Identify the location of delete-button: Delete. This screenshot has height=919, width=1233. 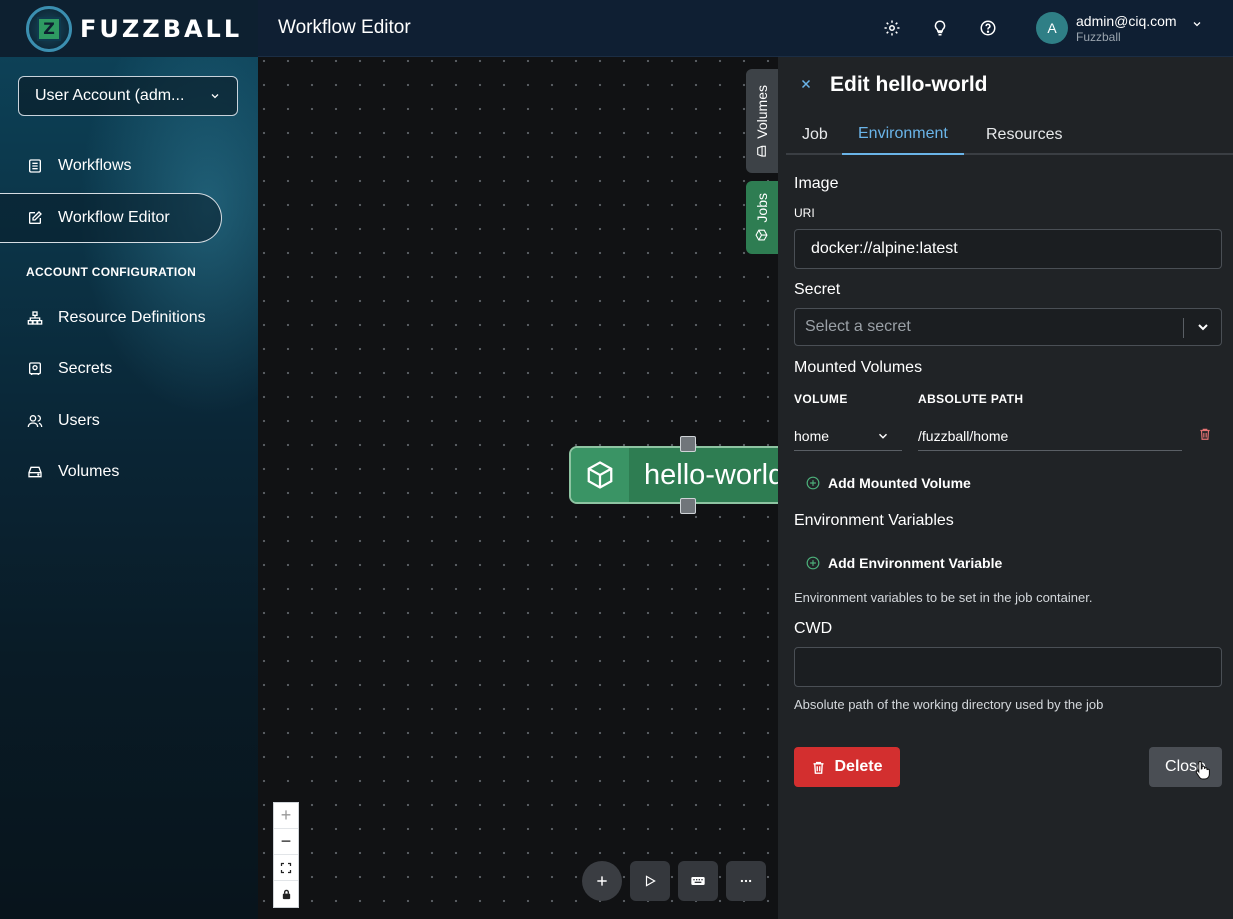
(847, 767).